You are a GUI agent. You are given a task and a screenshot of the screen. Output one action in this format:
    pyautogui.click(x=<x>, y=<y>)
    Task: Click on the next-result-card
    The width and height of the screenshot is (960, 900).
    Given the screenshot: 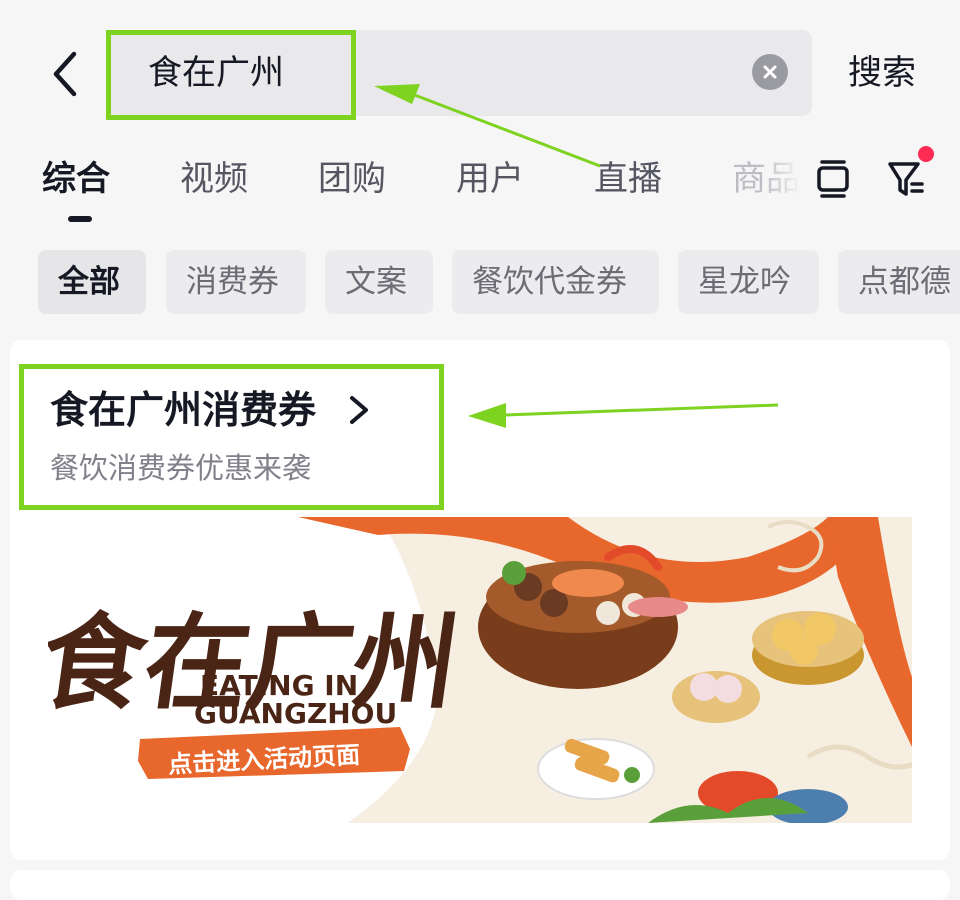 What is the action you would take?
    pyautogui.click(x=480, y=885)
    